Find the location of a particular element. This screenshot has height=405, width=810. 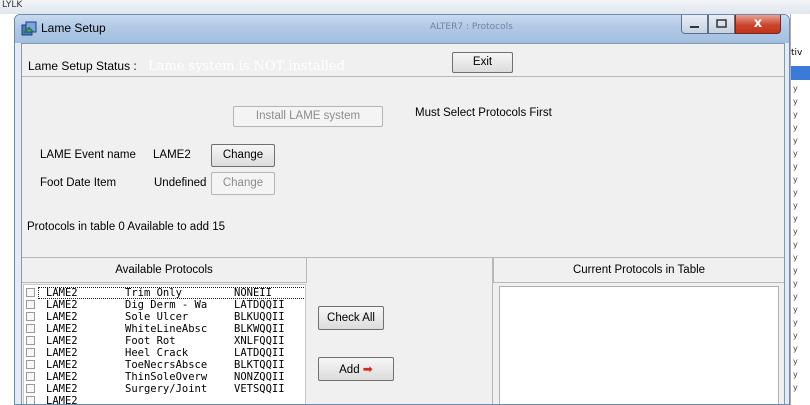

protocol-row: LAME2 Sole Ulcer BLKUQQII is located at coordinates (164, 317).